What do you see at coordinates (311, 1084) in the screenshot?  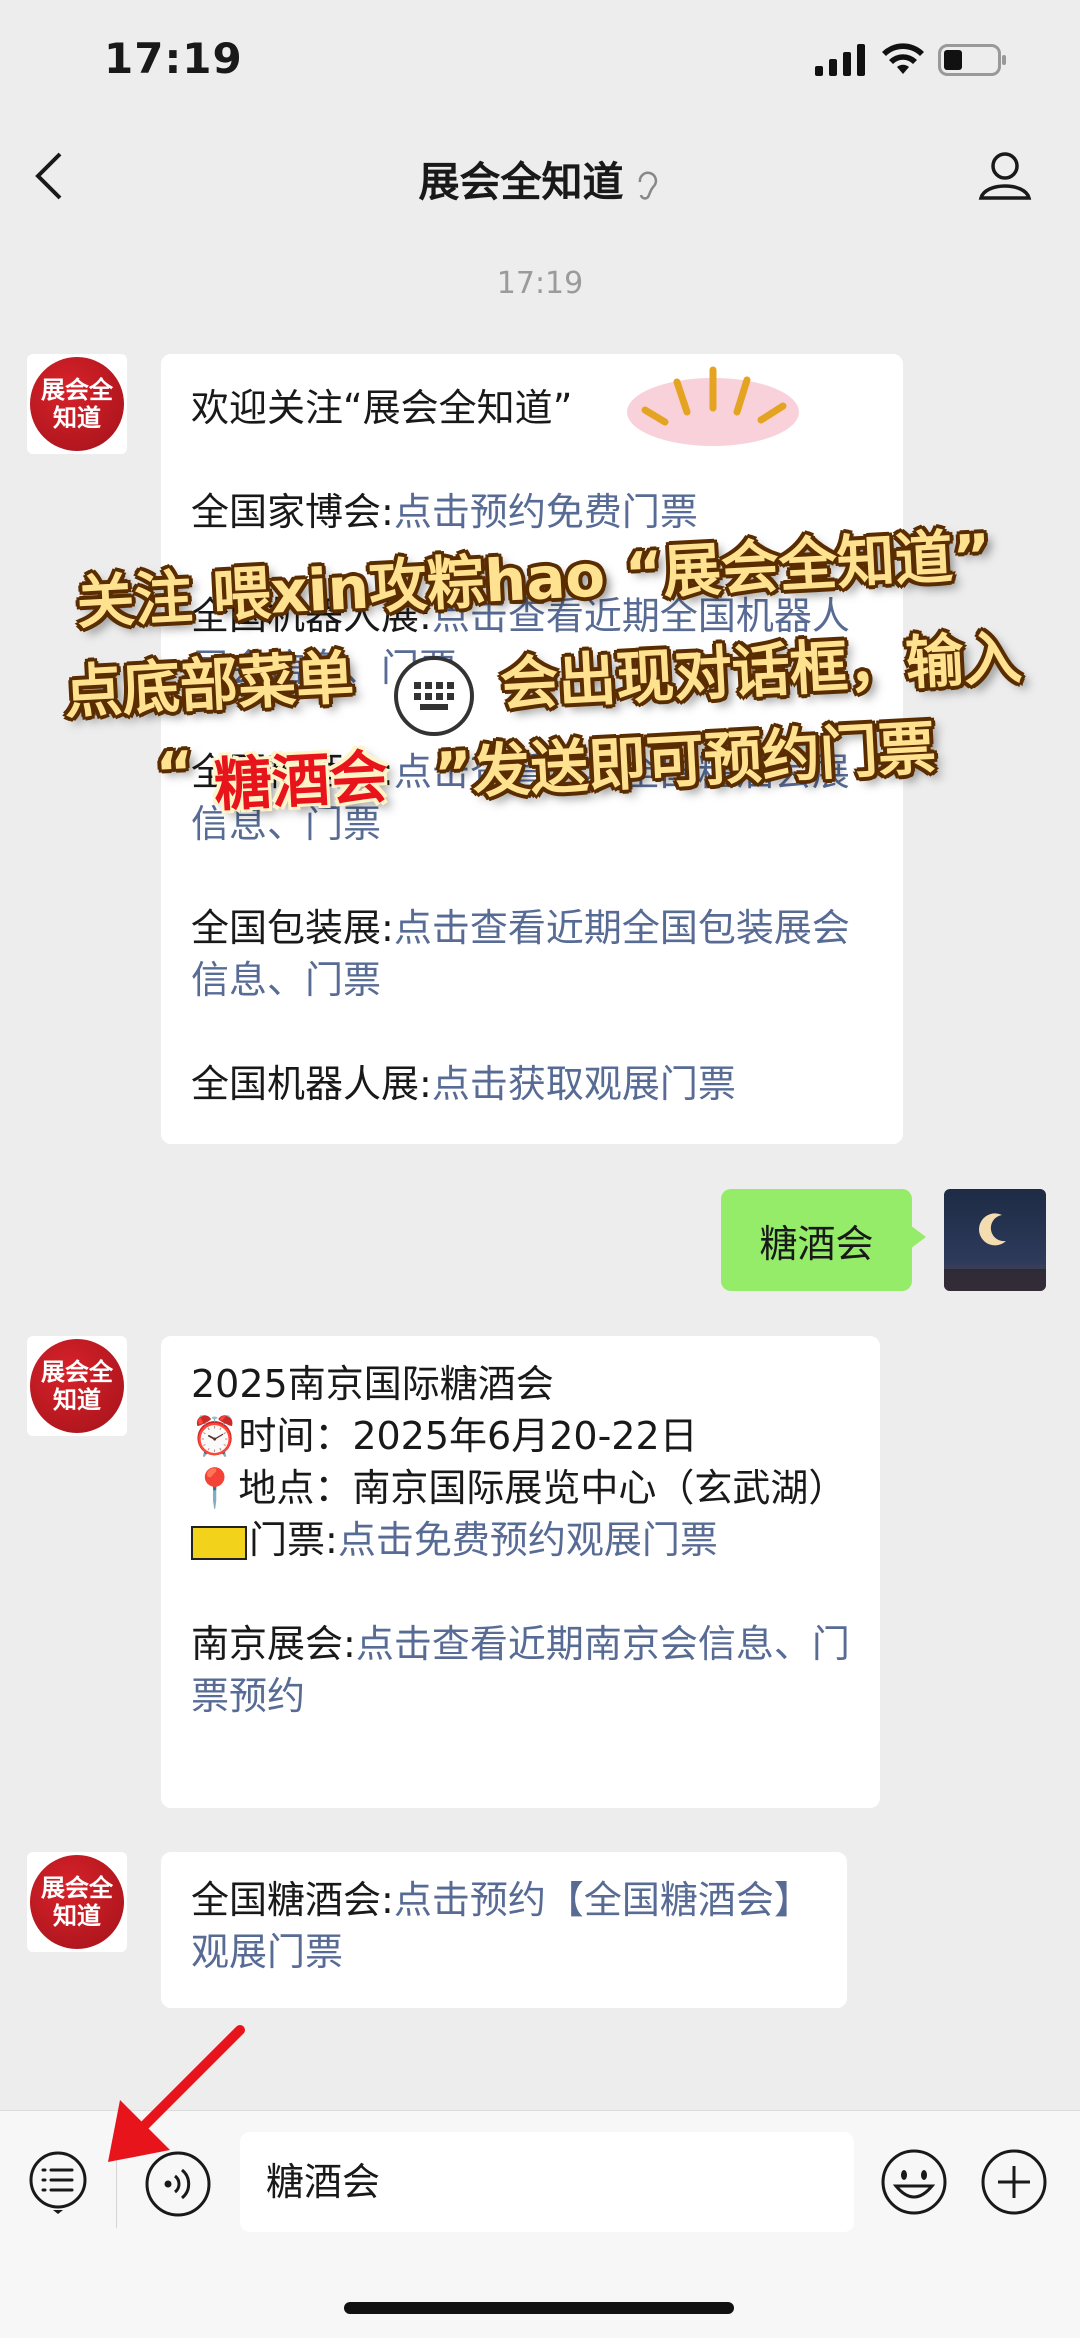 I see `row-label: 全国机器人展:` at bounding box center [311, 1084].